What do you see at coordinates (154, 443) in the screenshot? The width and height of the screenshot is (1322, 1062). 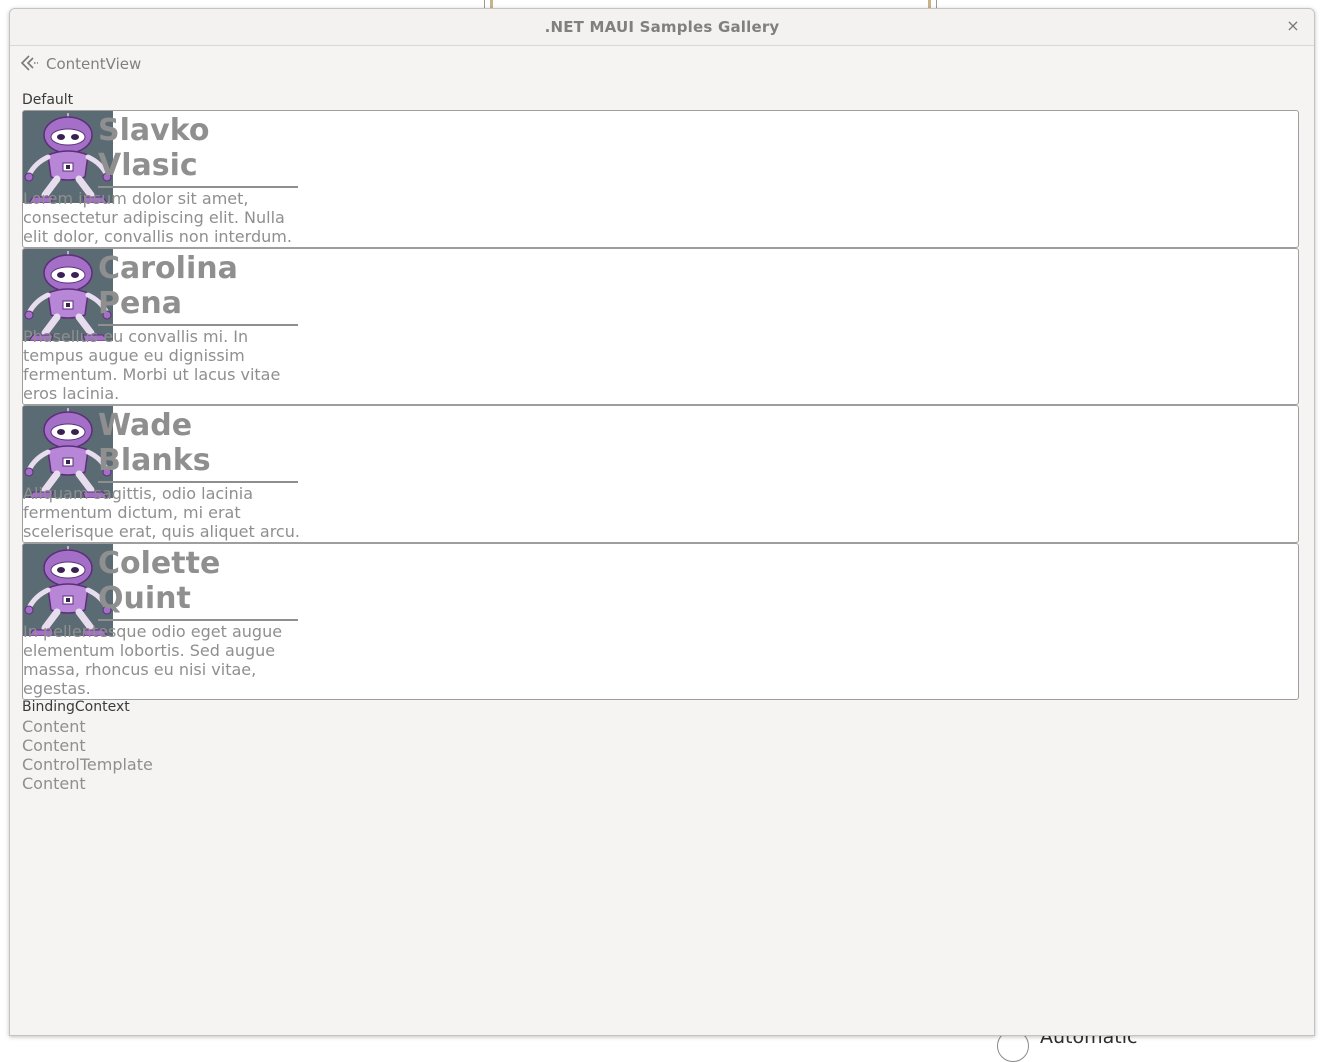 I see `card-name: Wade Blanks` at bounding box center [154, 443].